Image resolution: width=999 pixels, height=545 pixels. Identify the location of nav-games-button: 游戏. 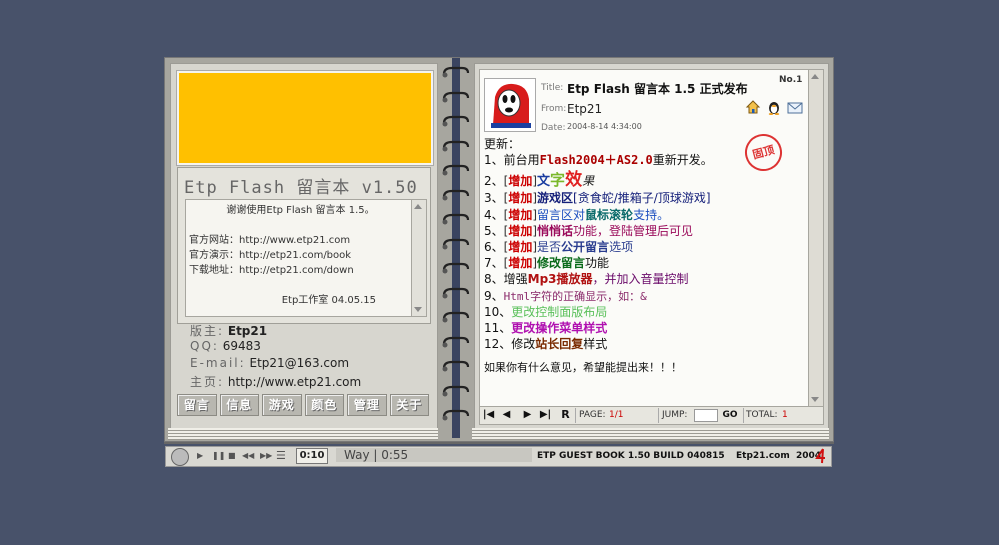
(282, 405).